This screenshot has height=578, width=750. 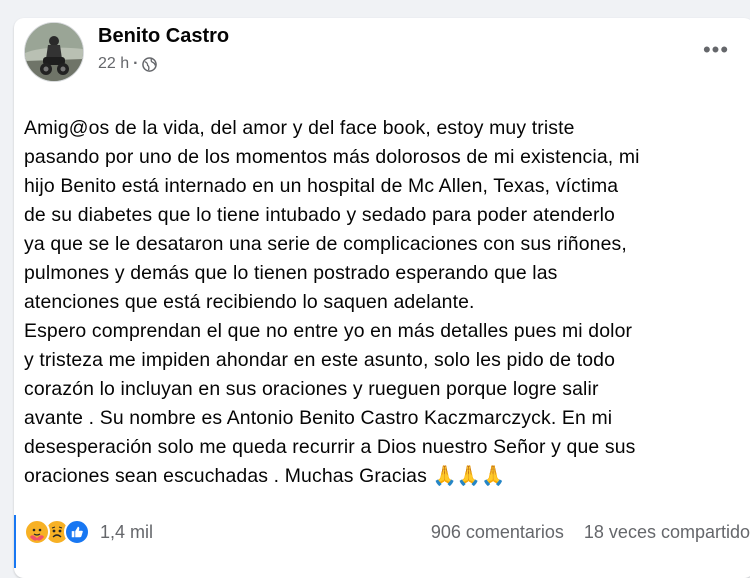 I want to click on shares-count: 18 veces compartido, so click(x=667, y=532).